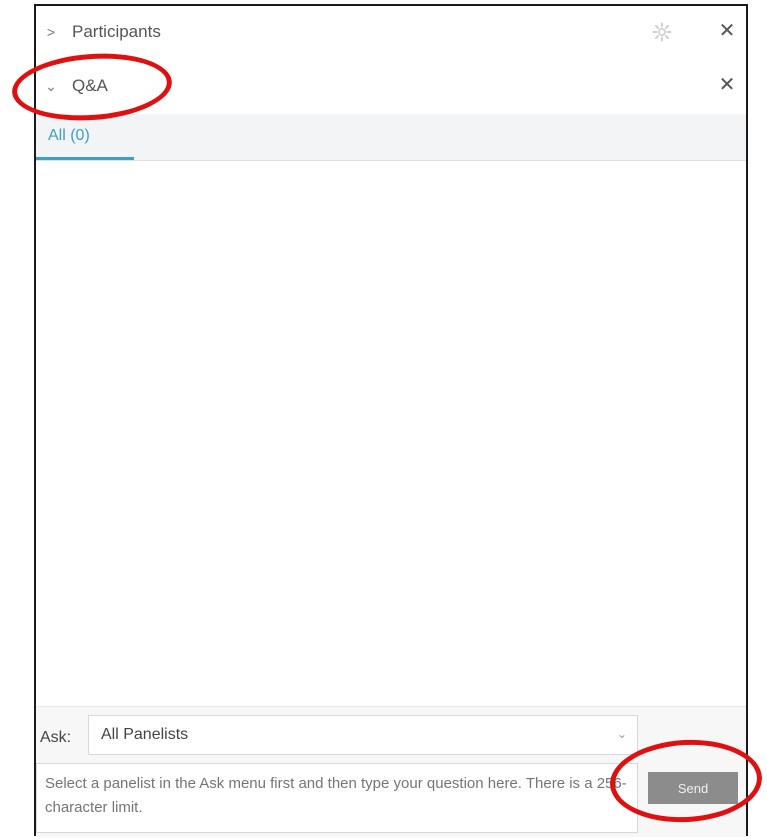  I want to click on ask-area: Ask: All Panelists ⌄ Send, so click(391, 771).